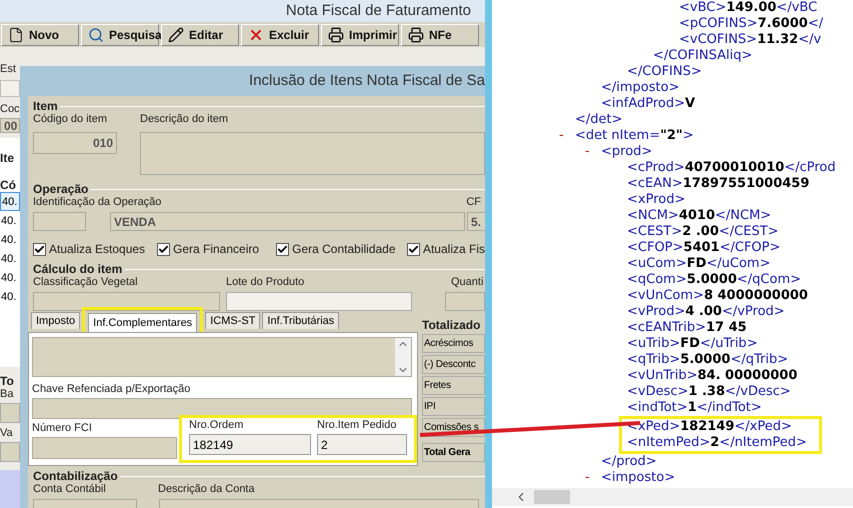  What do you see at coordinates (120, 35) in the screenshot?
I see `toolbar-button: Pesquisa` at bounding box center [120, 35].